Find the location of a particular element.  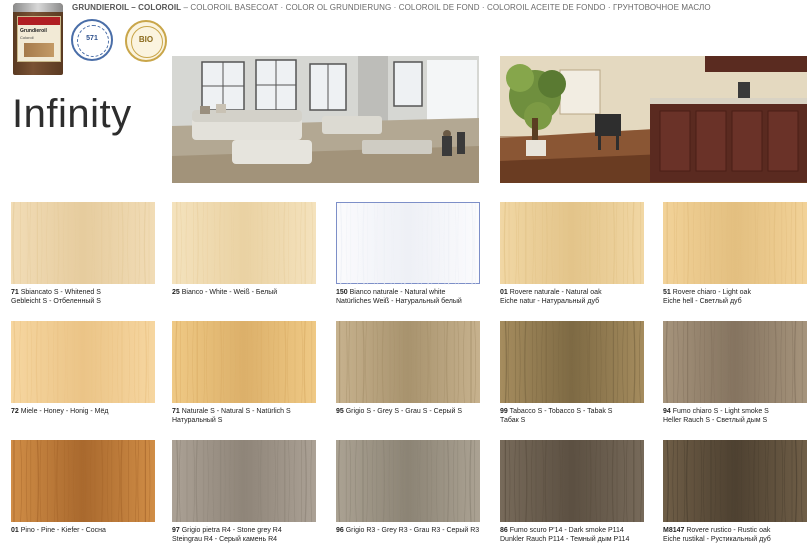

swatch-name: Fumo chiaro S - Light smoke S is located at coordinates (719, 411).